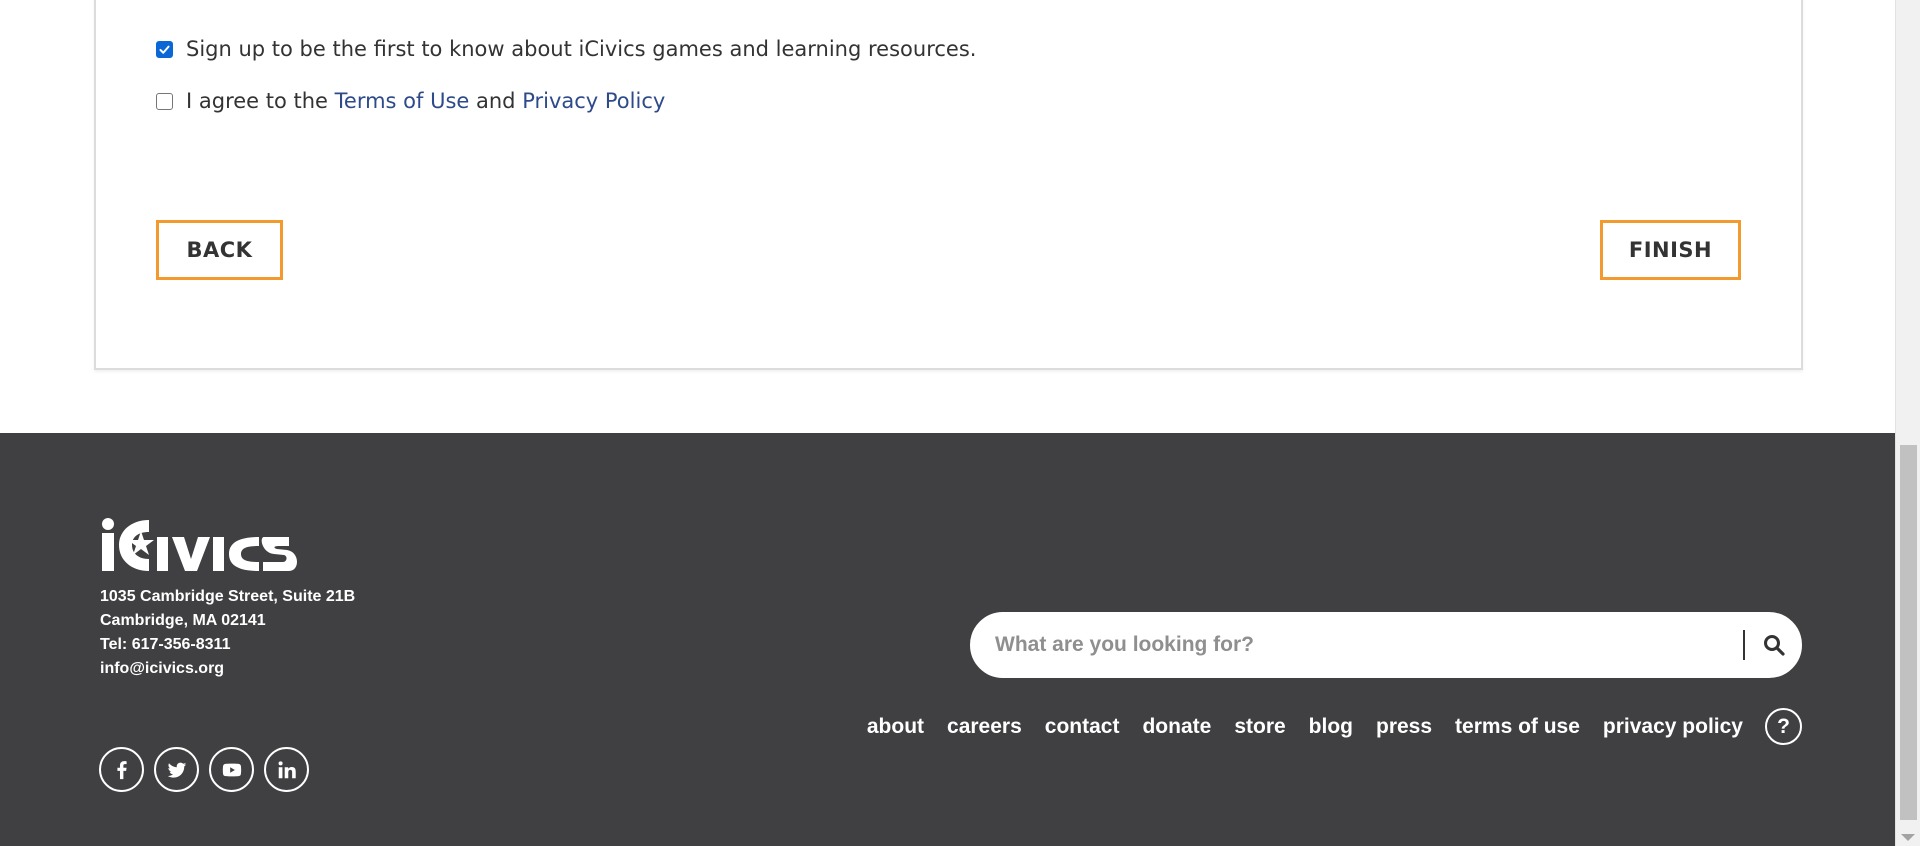 The height and width of the screenshot is (846, 1920). Describe the element at coordinates (984, 727) in the screenshot. I see `footer-link-careers: careers` at that location.